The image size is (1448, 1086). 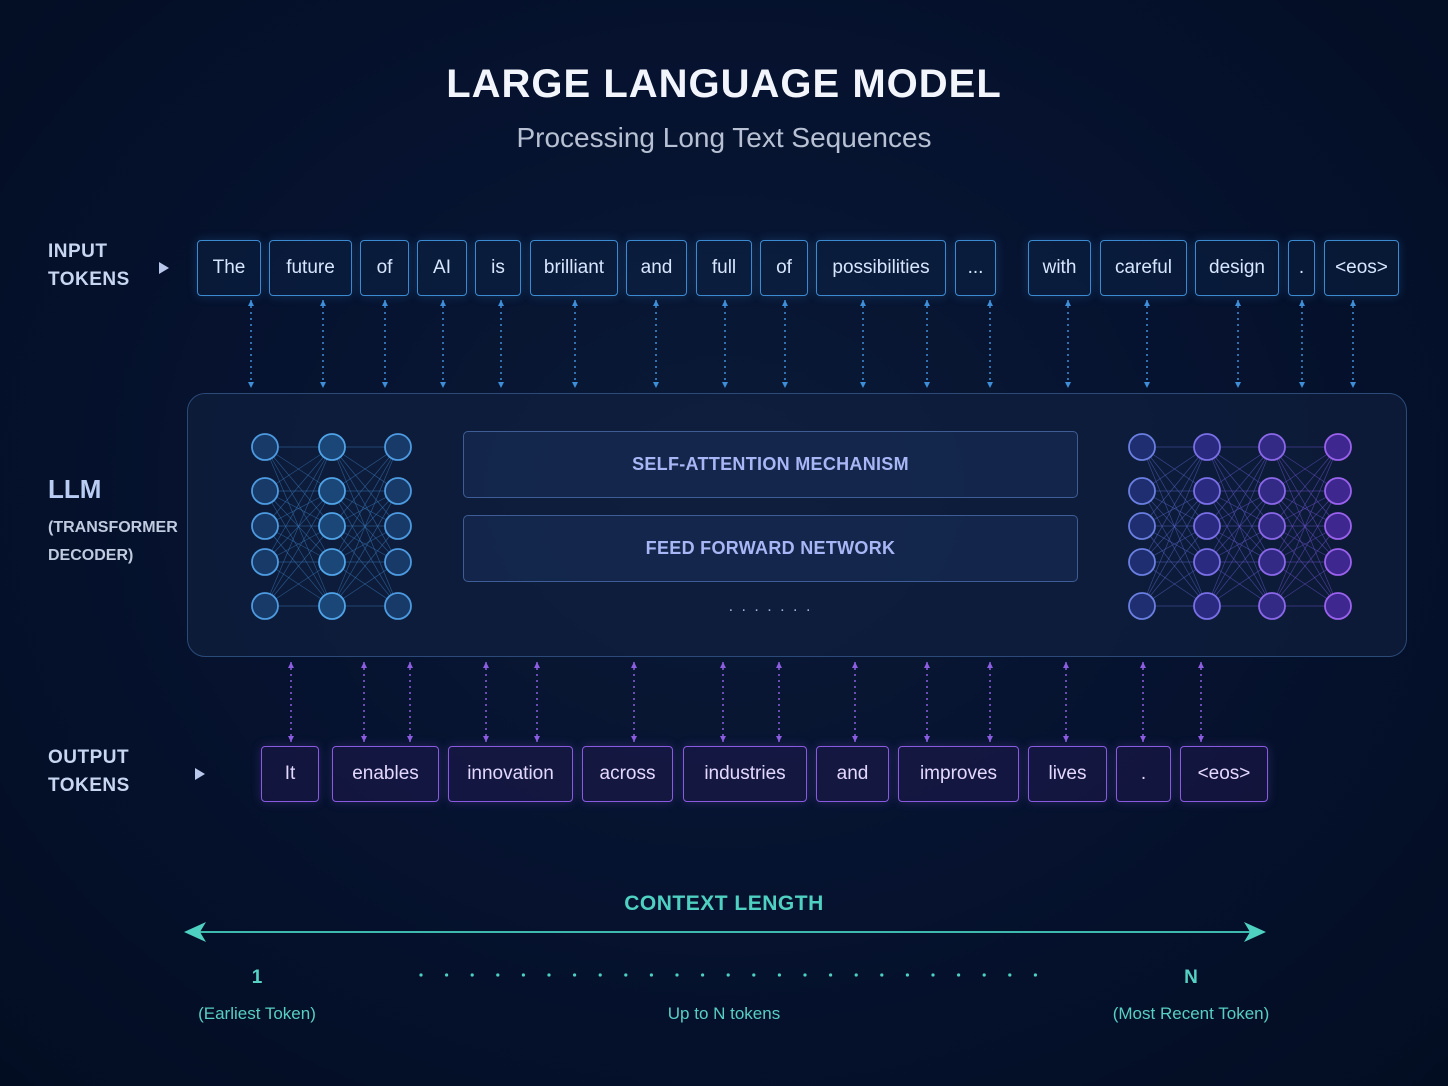 What do you see at coordinates (852, 774) in the screenshot?
I see `output-token: and` at bounding box center [852, 774].